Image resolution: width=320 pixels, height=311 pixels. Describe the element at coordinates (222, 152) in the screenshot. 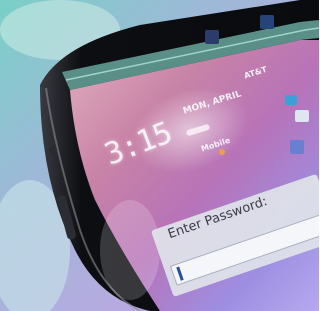

I see `notification-icon` at that location.